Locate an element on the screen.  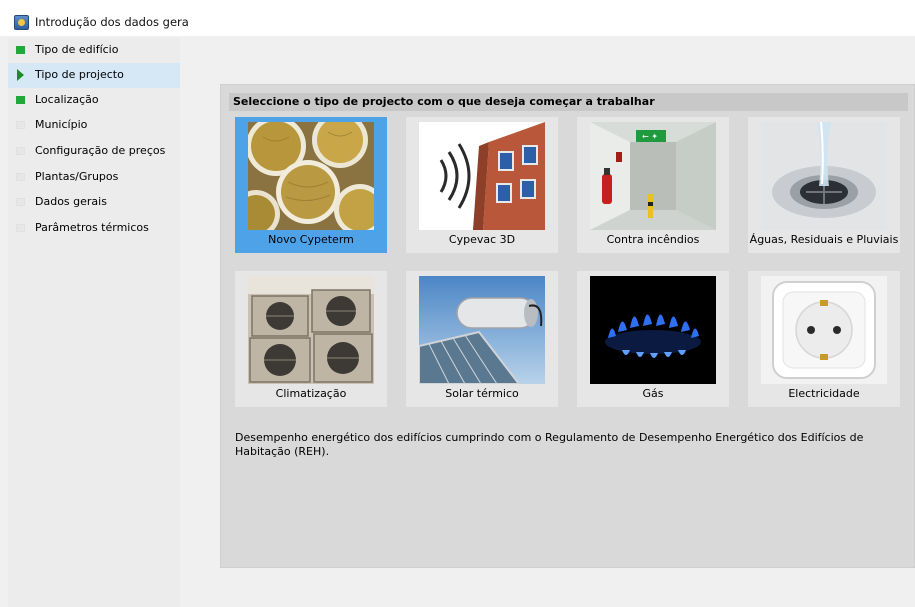
sidebar-item-label: Parâmetros térmicos is located at coordinates (92, 227).